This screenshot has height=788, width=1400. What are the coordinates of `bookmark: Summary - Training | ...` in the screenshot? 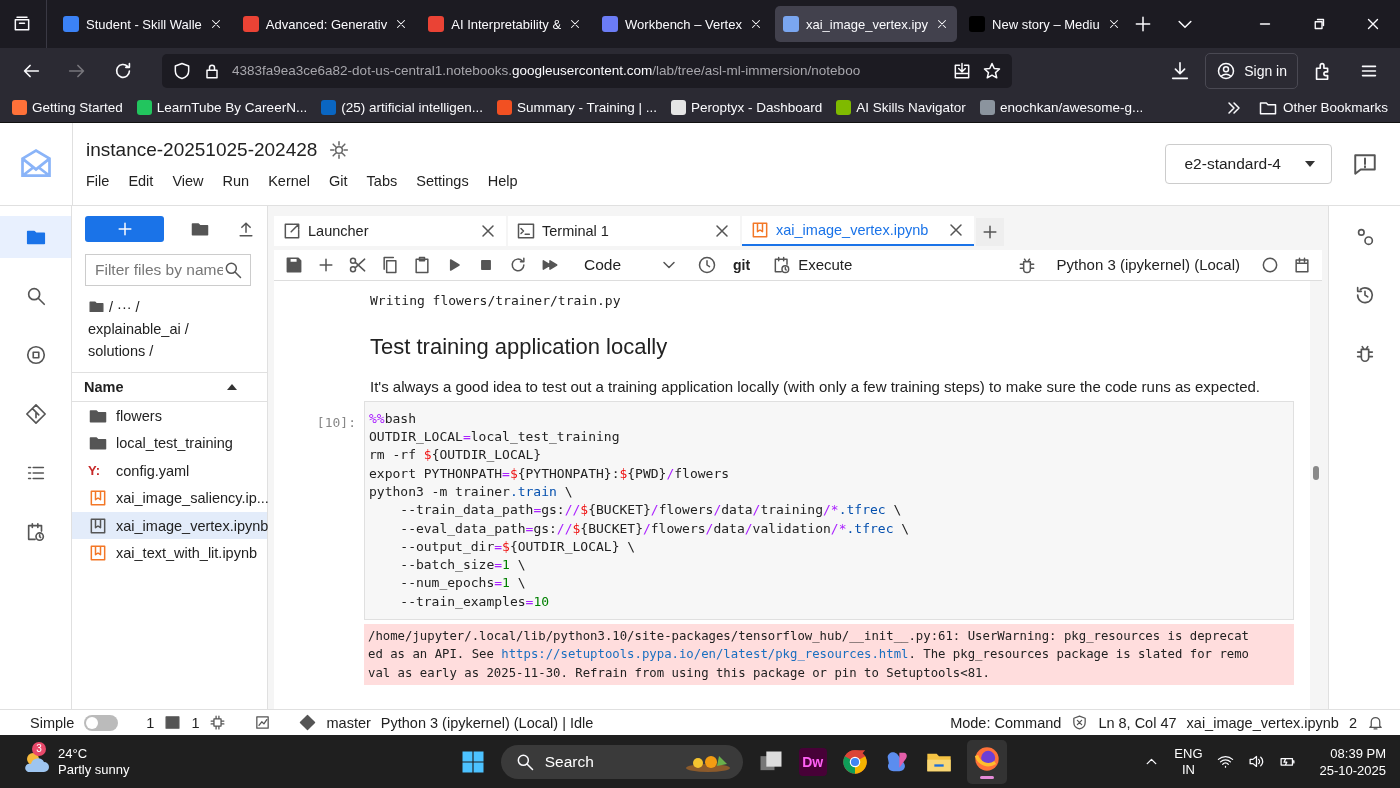 It's located at (576, 108).